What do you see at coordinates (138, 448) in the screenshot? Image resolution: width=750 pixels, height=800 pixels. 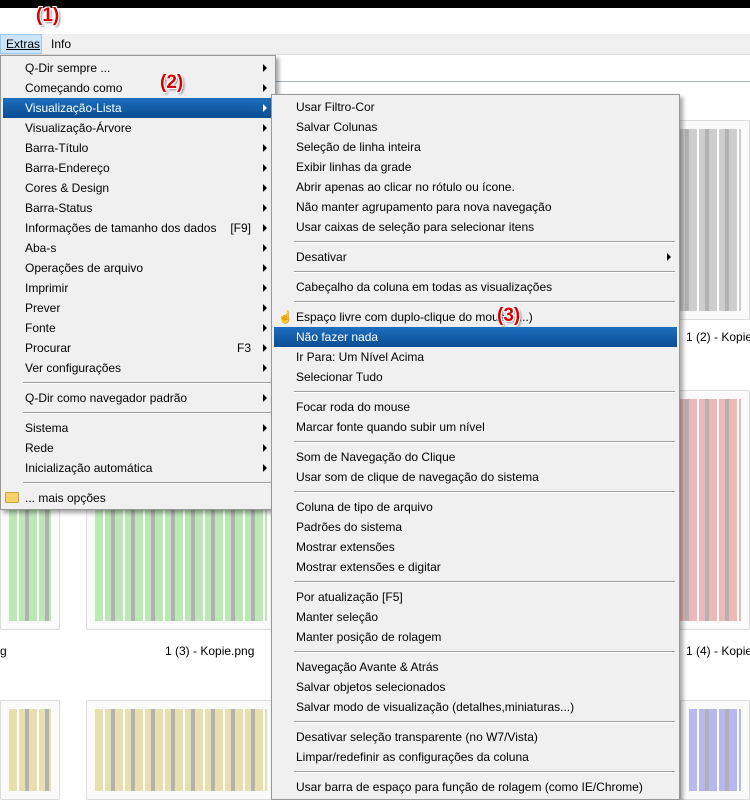 I see `extras-item: Rede` at bounding box center [138, 448].